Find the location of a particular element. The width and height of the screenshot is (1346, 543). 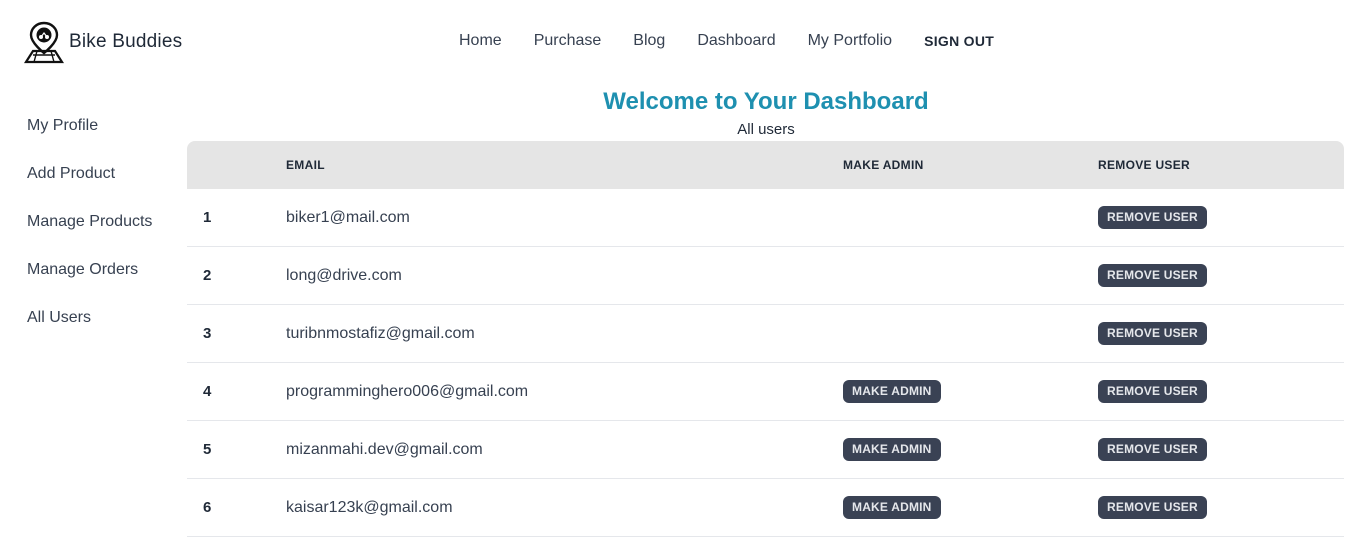

header-email: EMAIL is located at coordinates (305, 165).